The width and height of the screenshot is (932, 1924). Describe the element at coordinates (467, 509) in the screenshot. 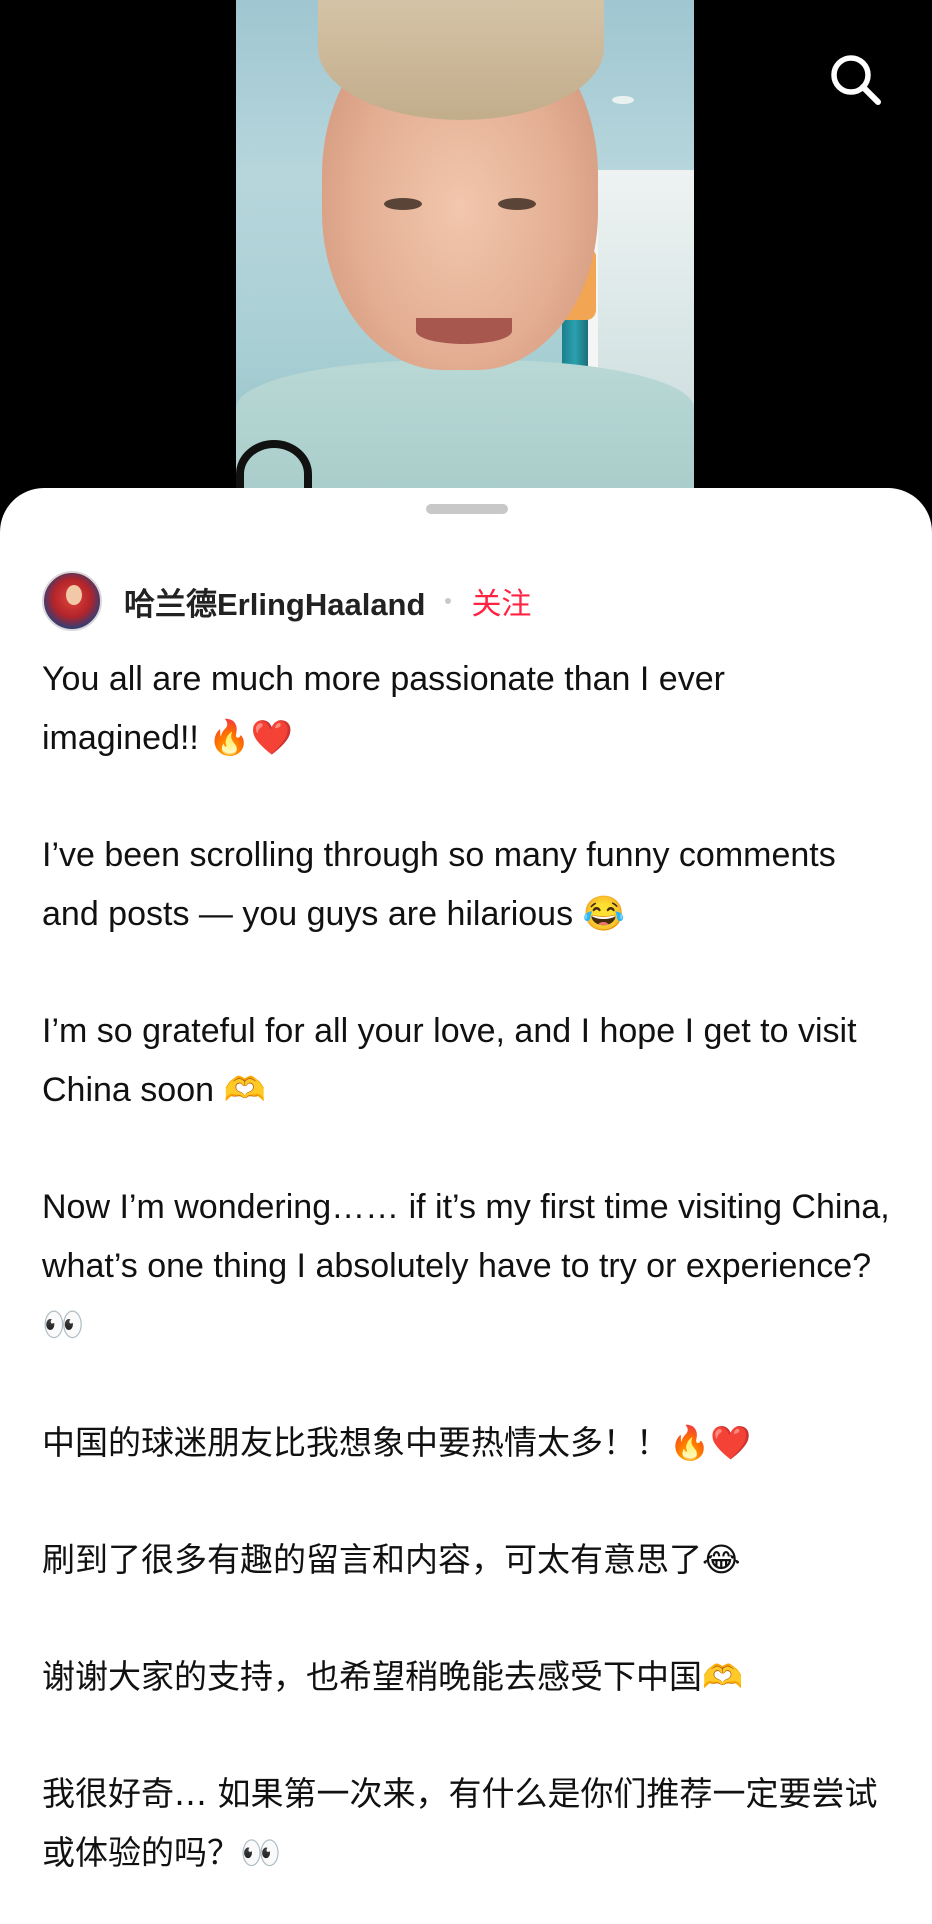

I see `sheet-grabber-handle` at that location.